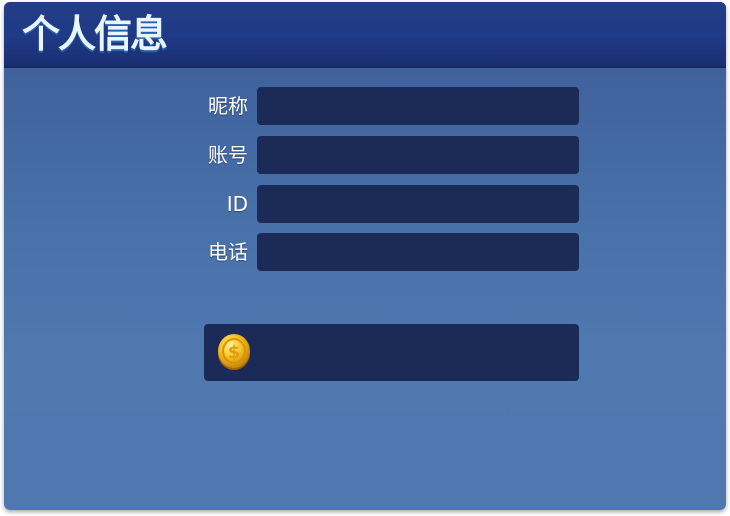 This screenshot has height=516, width=730. I want to click on id-label: ID, so click(237, 204).